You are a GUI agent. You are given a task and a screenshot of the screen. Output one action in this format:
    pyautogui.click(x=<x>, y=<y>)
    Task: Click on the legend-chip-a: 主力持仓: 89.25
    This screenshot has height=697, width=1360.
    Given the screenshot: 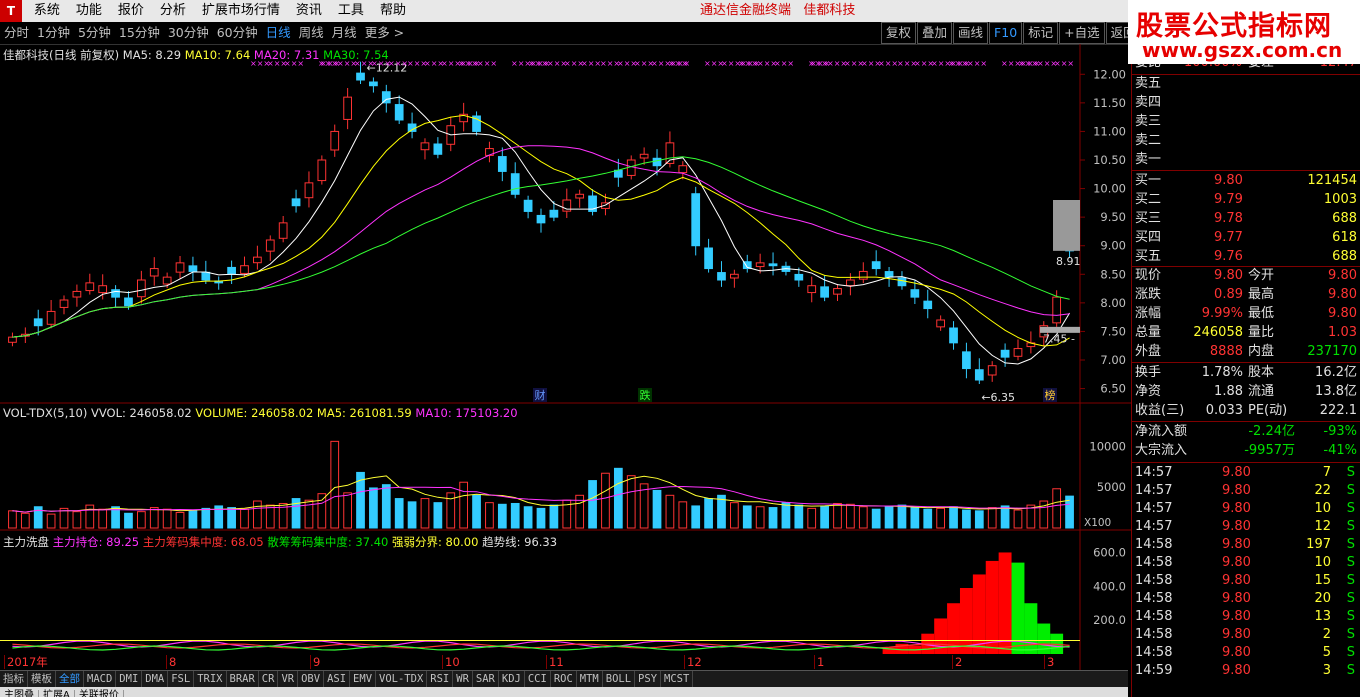 What is the action you would take?
    pyautogui.click(x=96, y=542)
    